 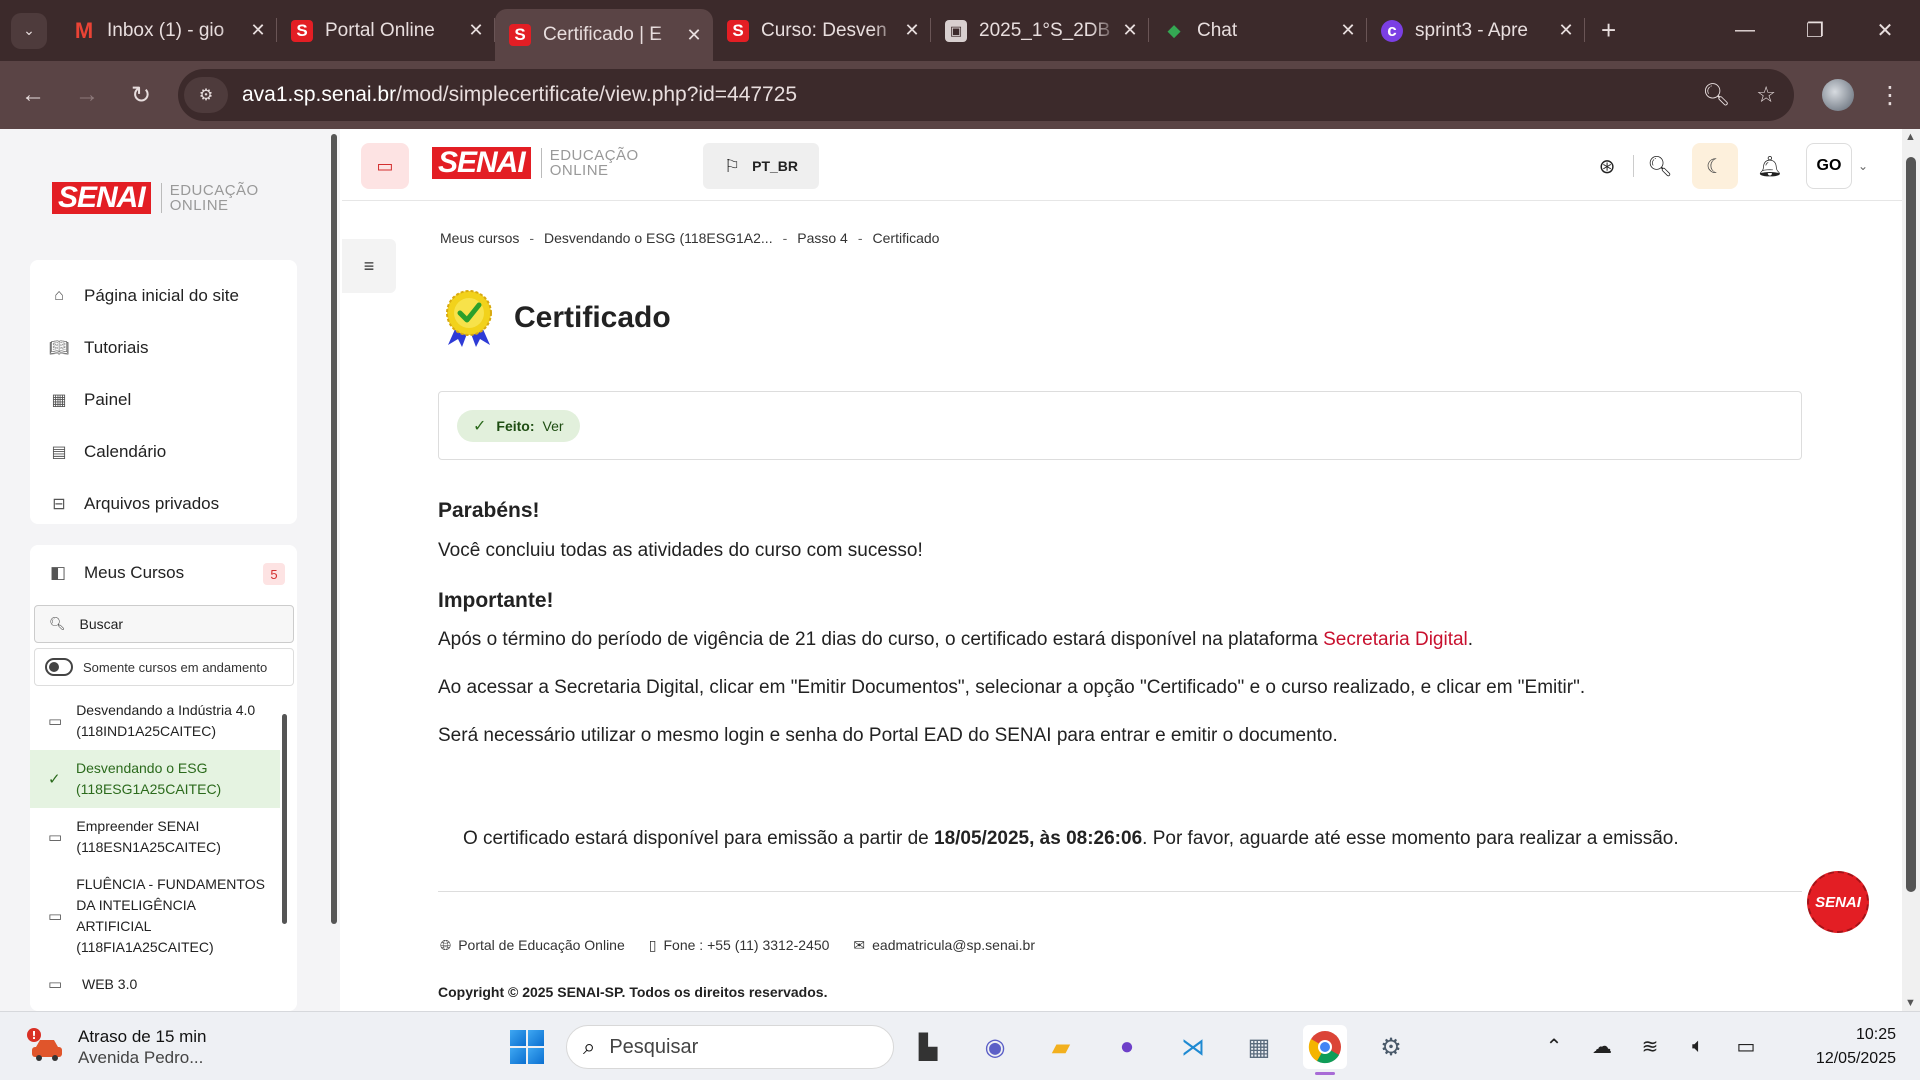 I want to click on search-icon: ⌕, so click(x=589, y=1046).